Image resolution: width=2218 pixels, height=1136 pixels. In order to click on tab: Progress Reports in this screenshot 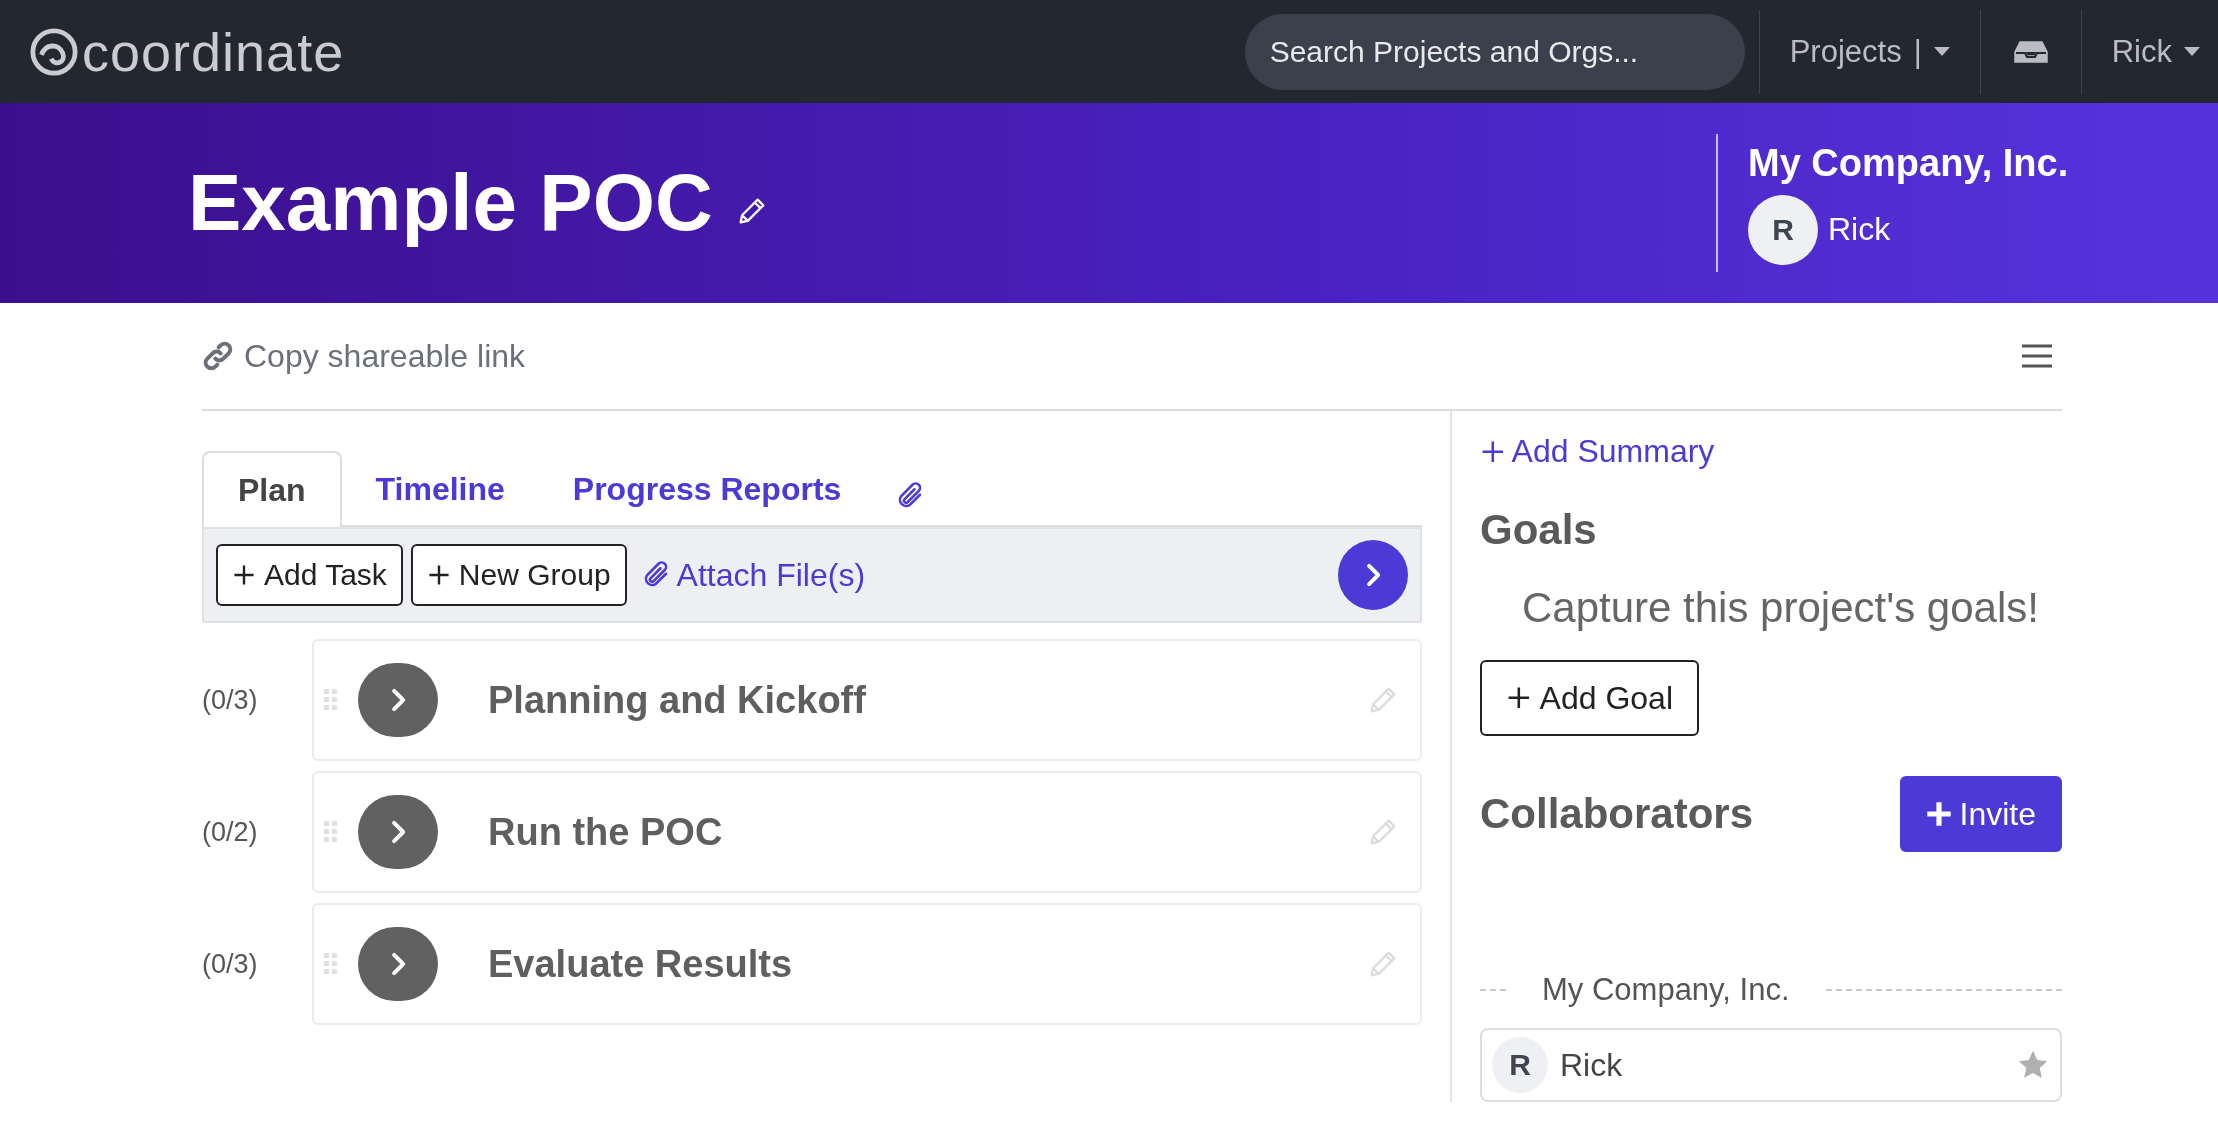, I will do `click(707, 489)`.